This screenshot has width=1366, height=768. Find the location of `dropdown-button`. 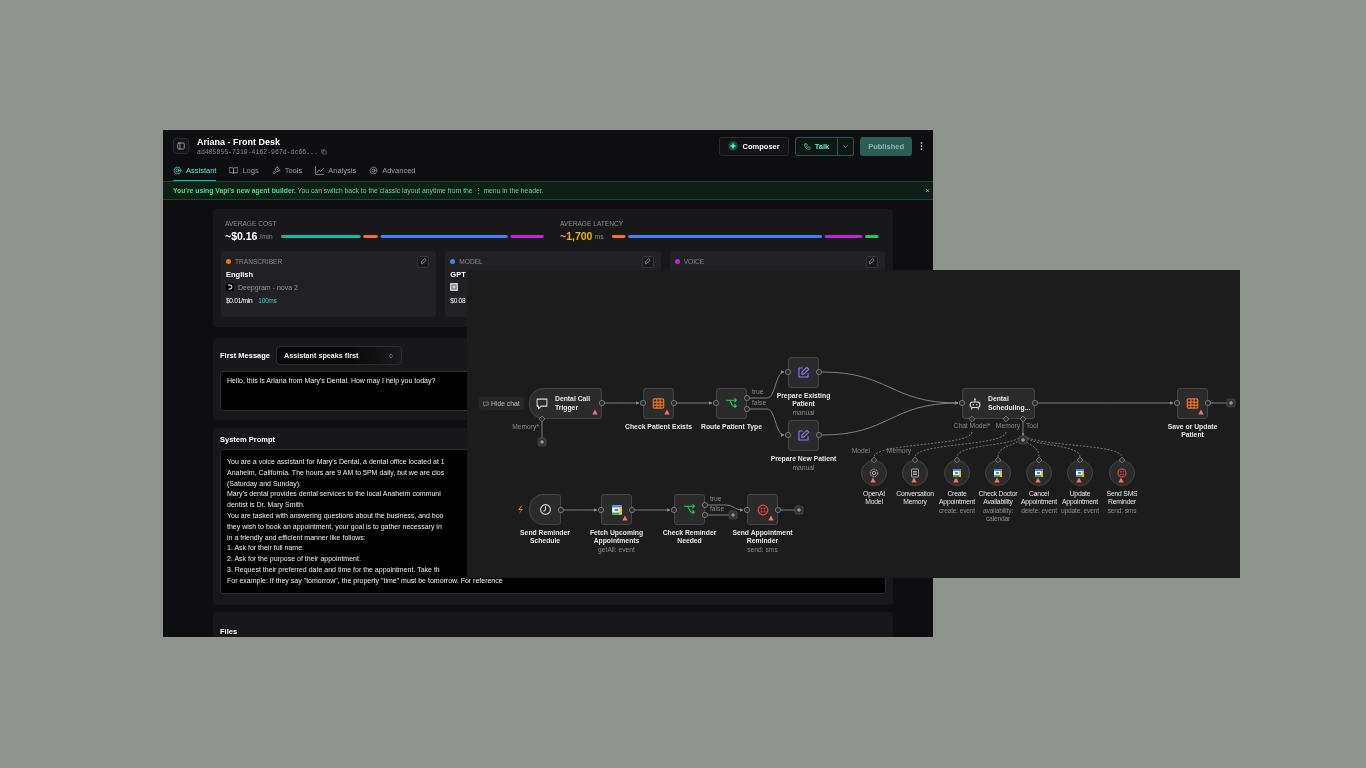

dropdown-button is located at coordinates (846, 146).